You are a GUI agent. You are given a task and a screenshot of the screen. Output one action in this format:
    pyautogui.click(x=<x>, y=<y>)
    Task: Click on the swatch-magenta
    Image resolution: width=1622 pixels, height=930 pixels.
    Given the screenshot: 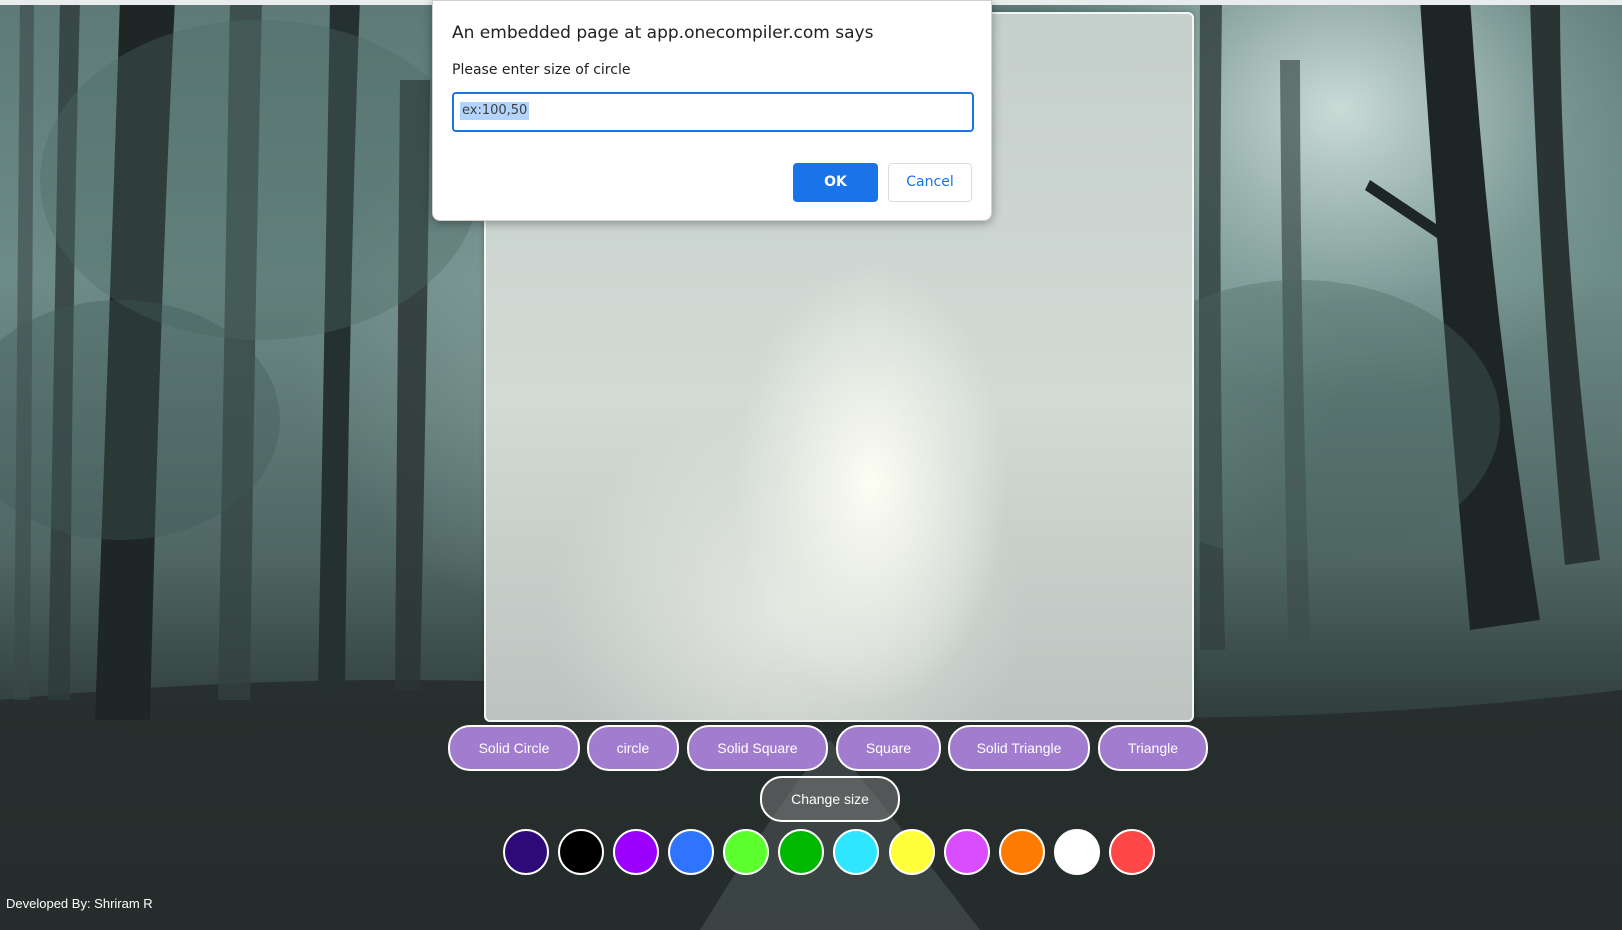 What is the action you would take?
    pyautogui.click(x=967, y=852)
    